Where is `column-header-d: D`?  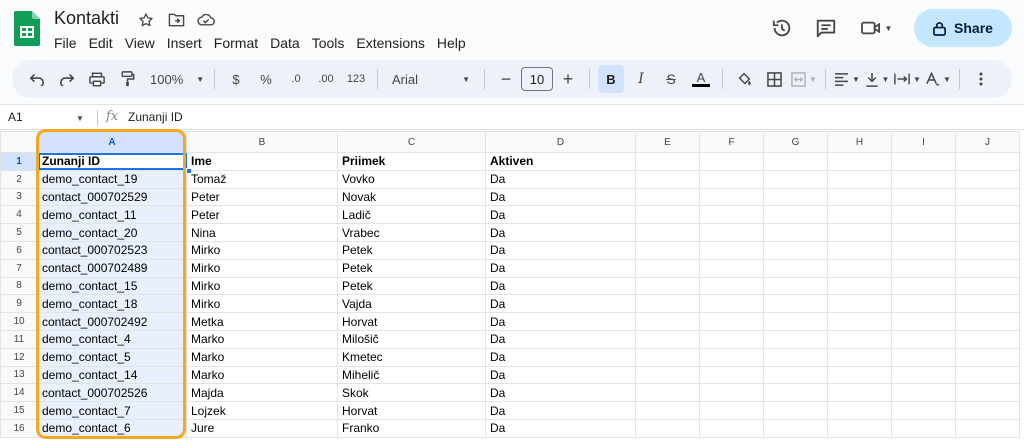
column-header-d: D is located at coordinates (560, 142).